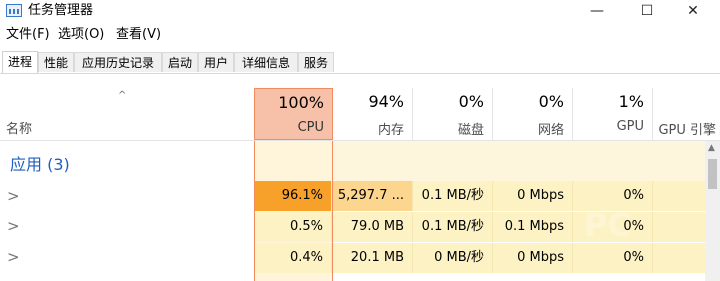 Image resolution: width=720 pixels, height=281 pixels. What do you see at coordinates (118, 62) in the screenshot?
I see `tab-app-history: 应用历史记录` at bounding box center [118, 62].